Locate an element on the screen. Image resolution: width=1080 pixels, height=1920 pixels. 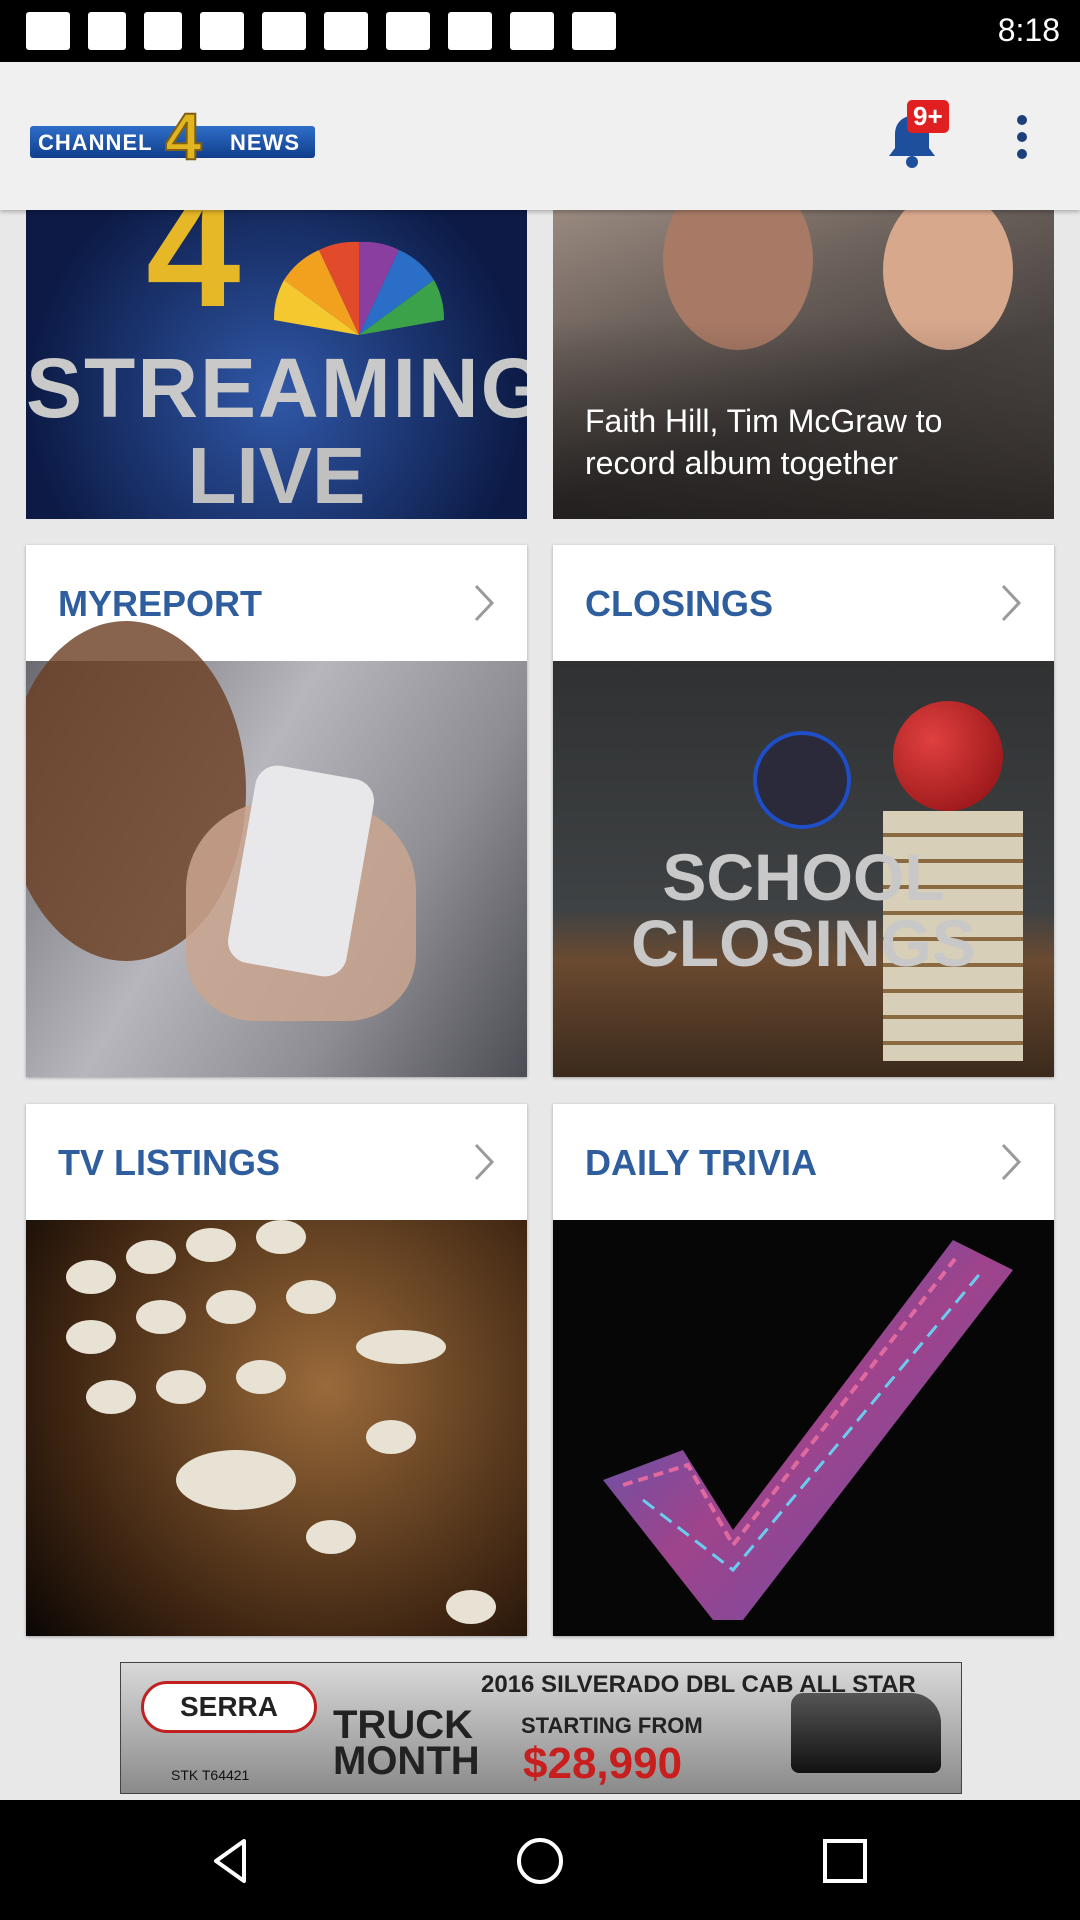
logo-text-left: CHANNEL is located at coordinates (95, 142).